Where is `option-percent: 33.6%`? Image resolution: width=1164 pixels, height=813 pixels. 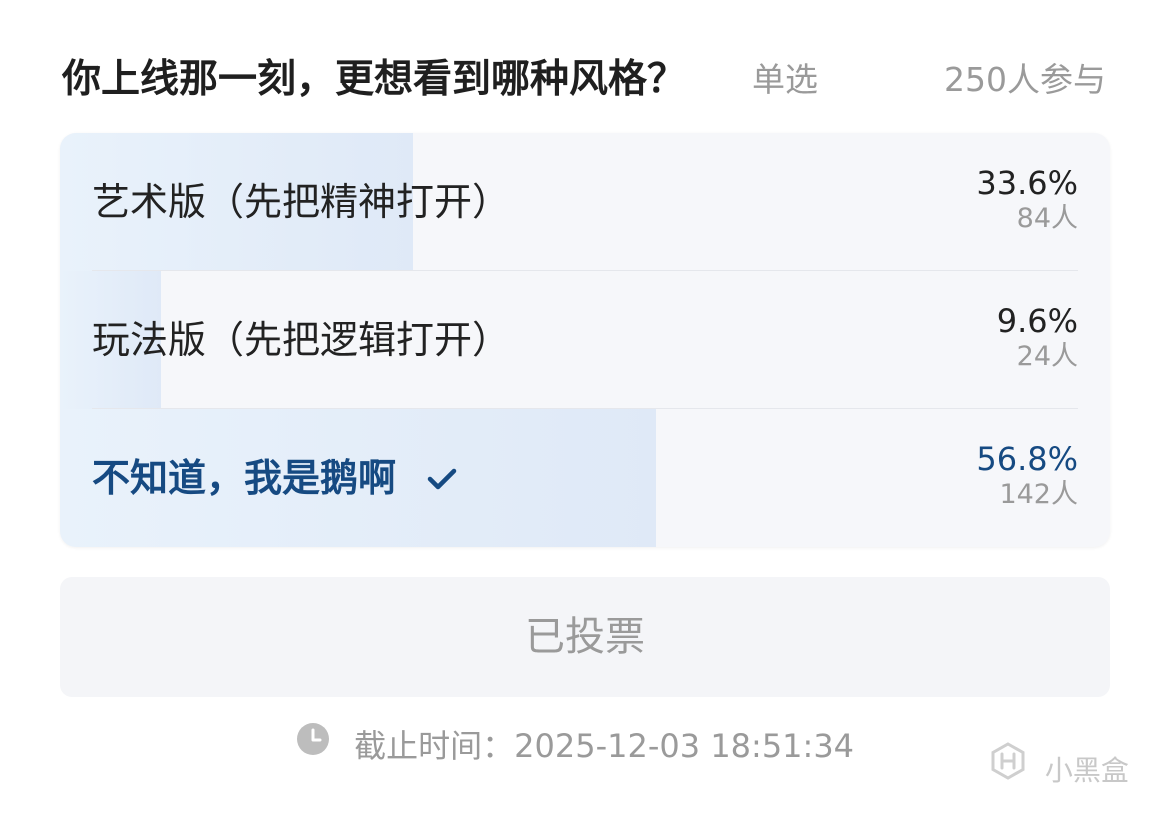
option-percent: 33.6% is located at coordinates (1027, 183).